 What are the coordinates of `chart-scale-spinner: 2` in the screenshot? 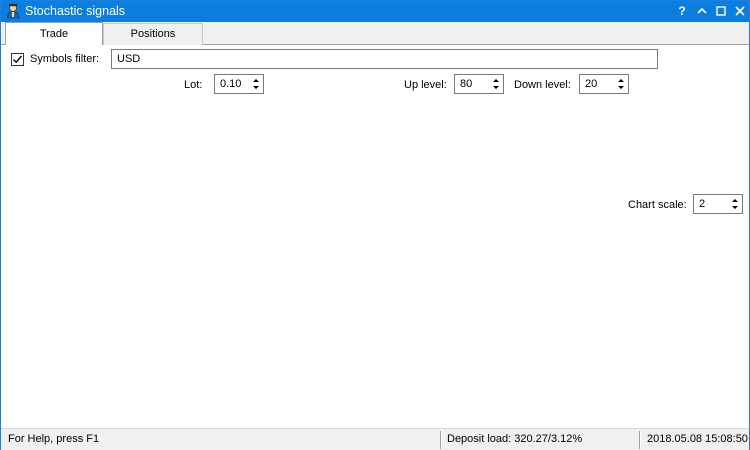 It's located at (718, 204).